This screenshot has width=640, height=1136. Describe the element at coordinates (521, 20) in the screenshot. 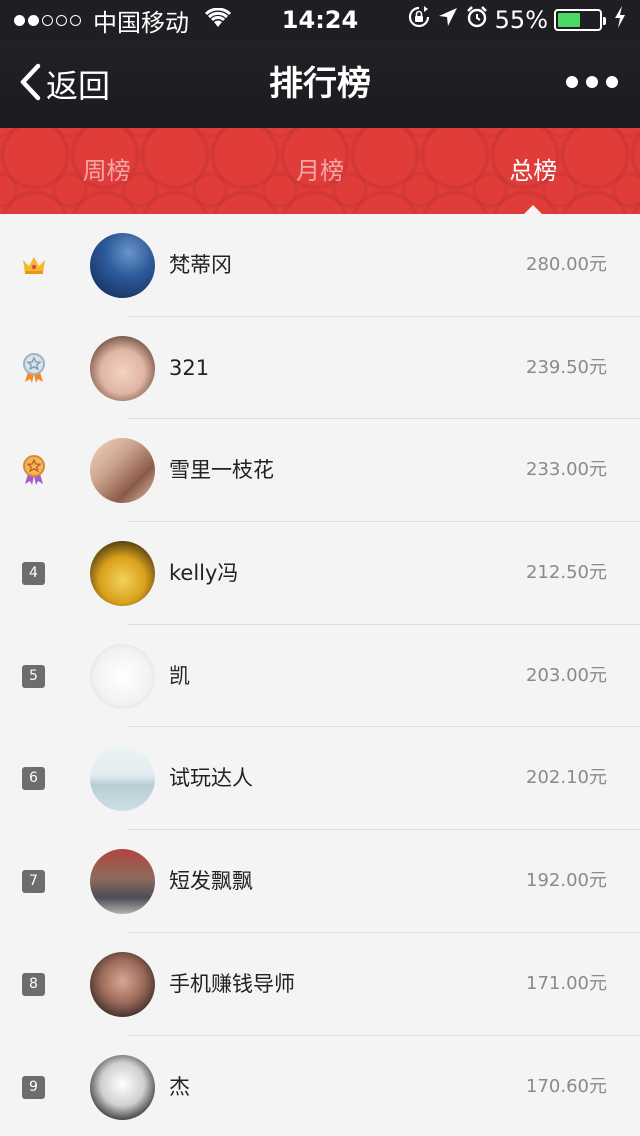

I see `battery-percent: 55%` at that location.